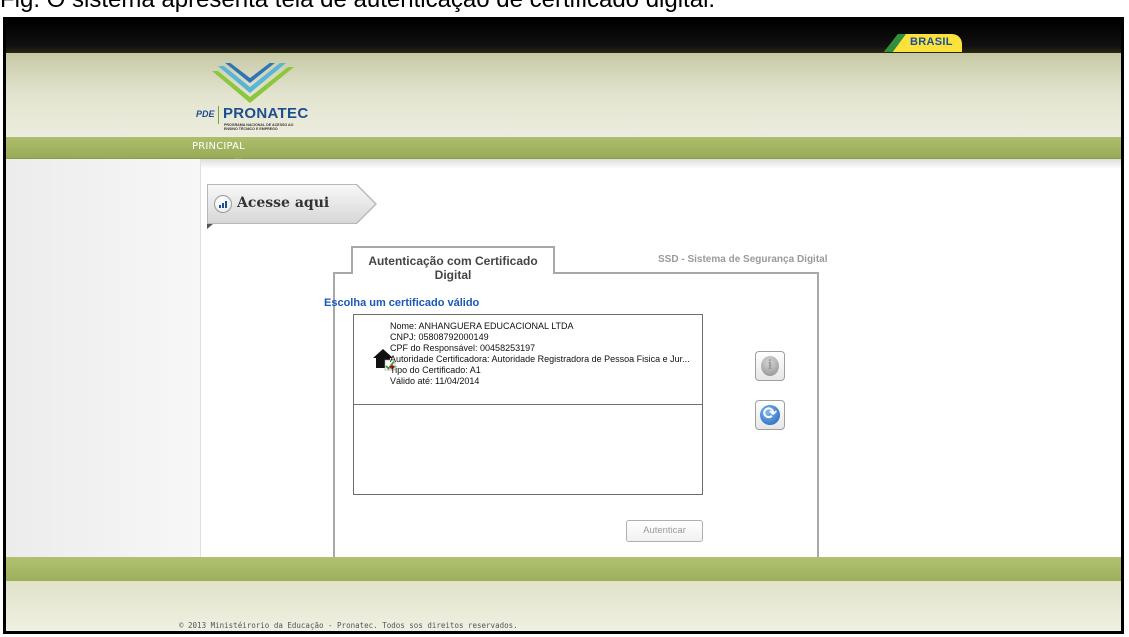  I want to click on refresh-icon, so click(770, 414).